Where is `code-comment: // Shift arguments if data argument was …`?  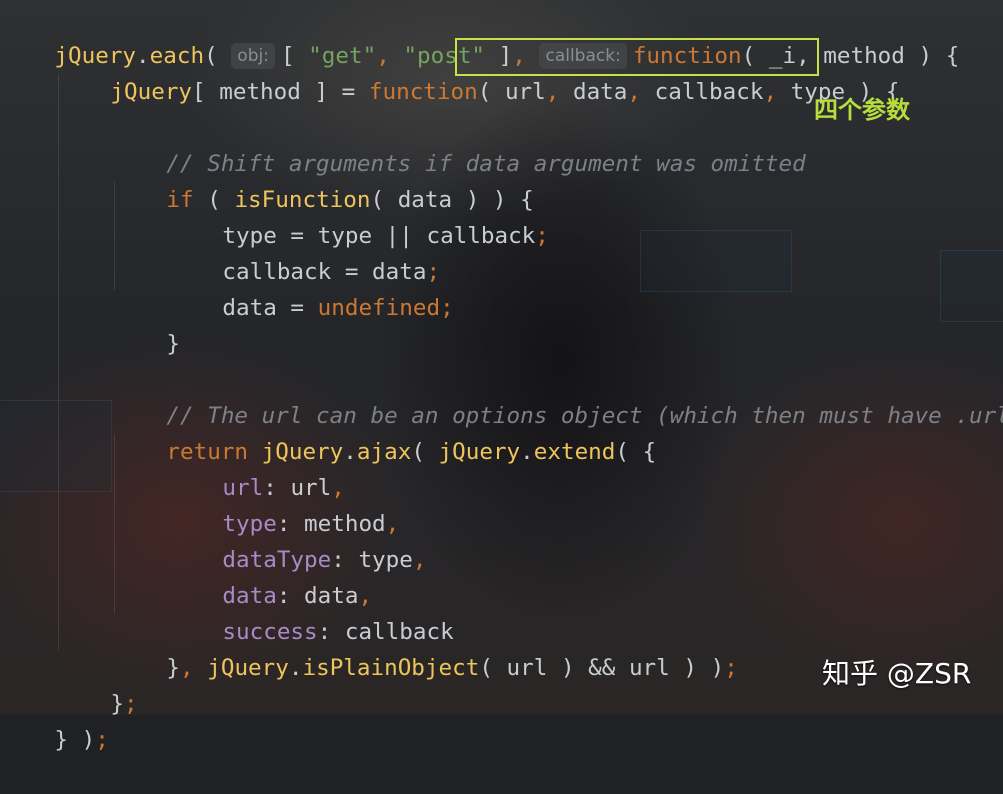 code-comment: // Shift arguments if data argument was … is located at coordinates (458, 143).